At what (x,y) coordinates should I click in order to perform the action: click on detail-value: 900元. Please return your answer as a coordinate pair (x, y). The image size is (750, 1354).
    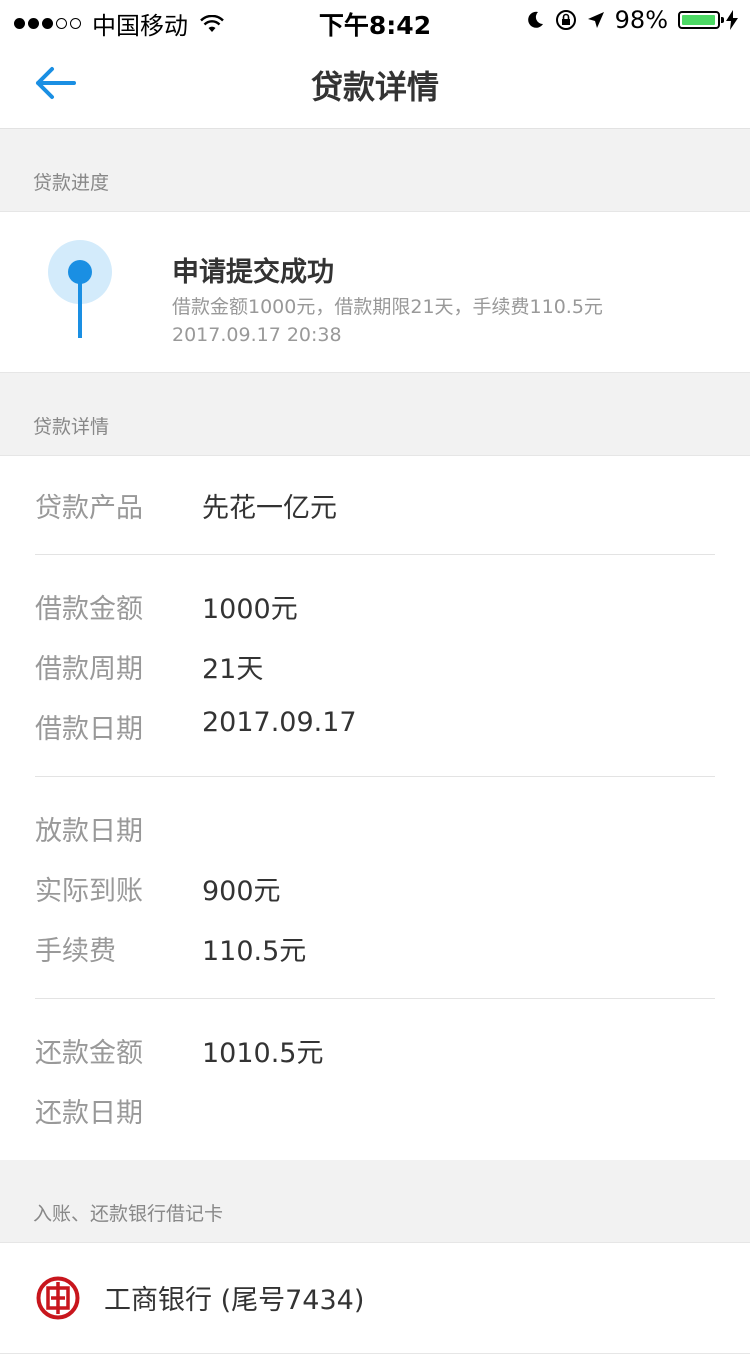
    Looking at the image, I should click on (241, 891).